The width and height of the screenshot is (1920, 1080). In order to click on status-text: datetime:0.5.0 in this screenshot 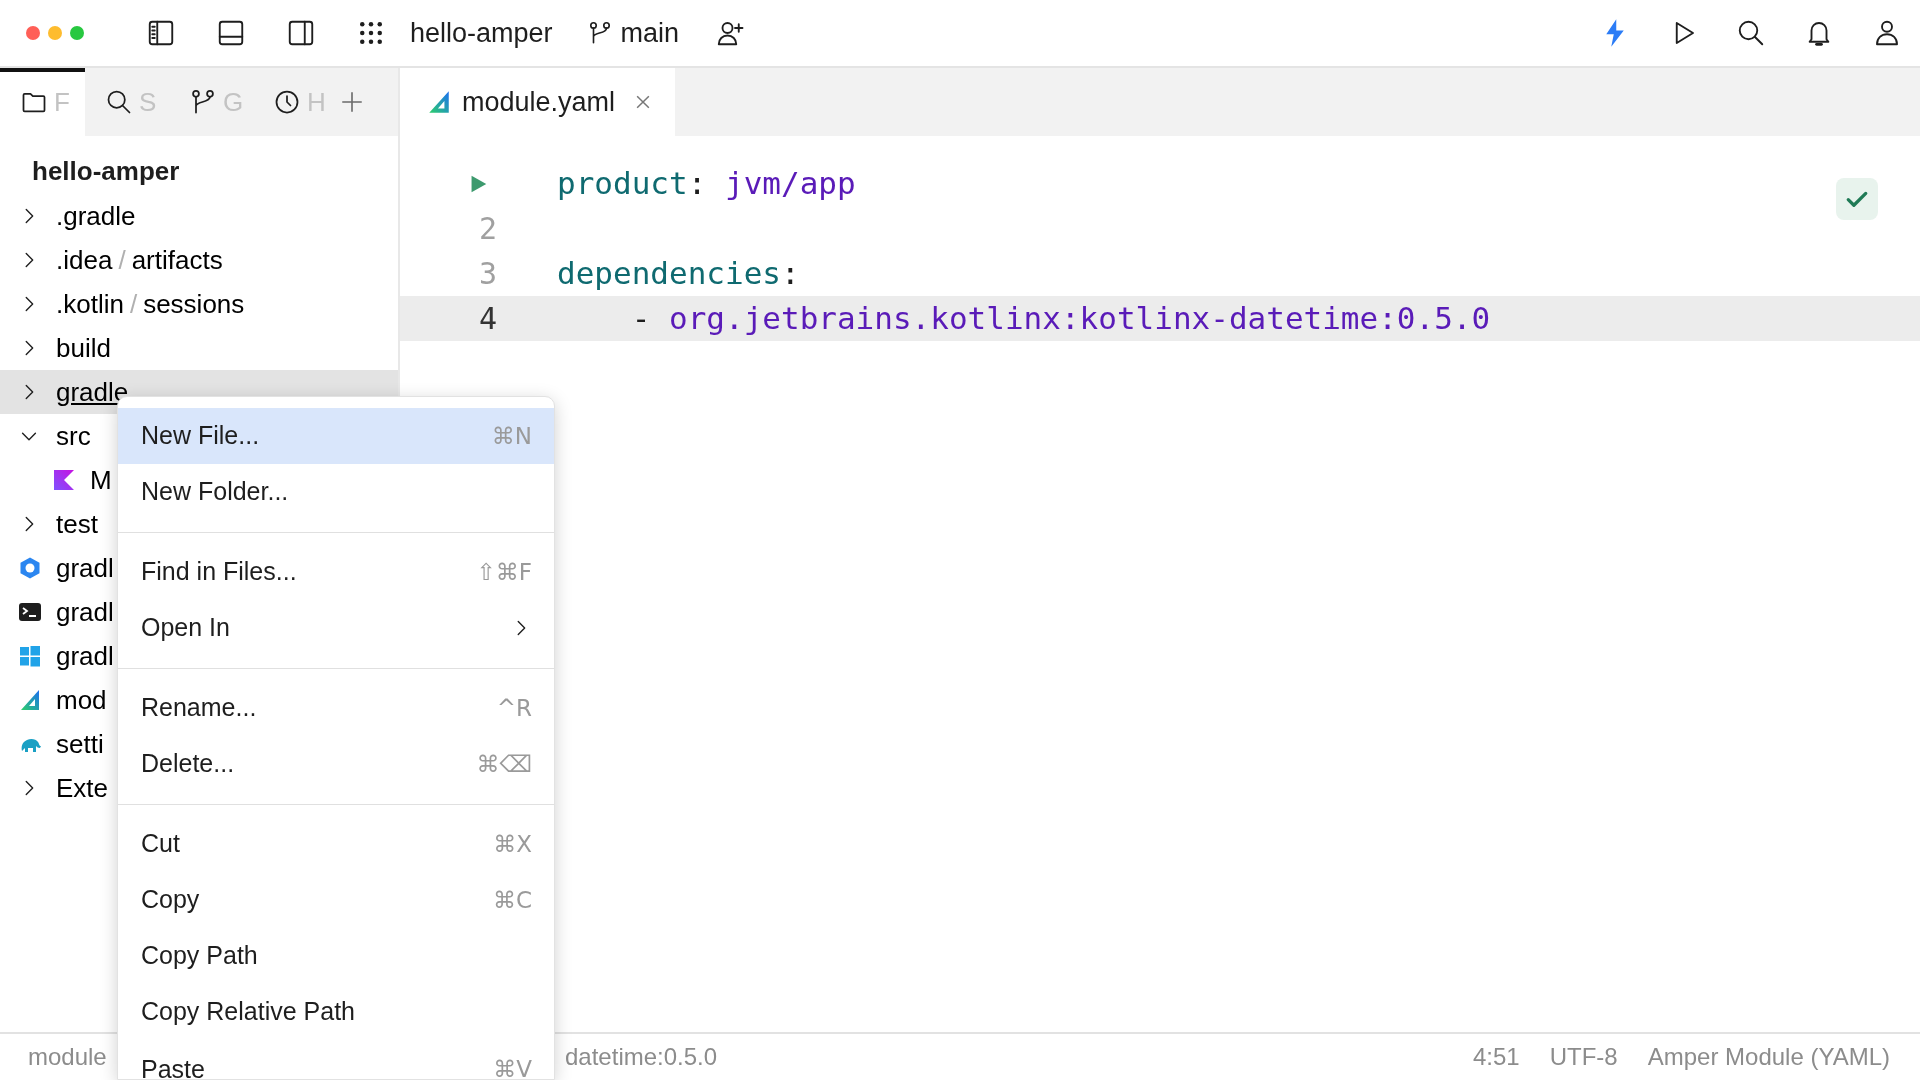, I will do `click(641, 1057)`.